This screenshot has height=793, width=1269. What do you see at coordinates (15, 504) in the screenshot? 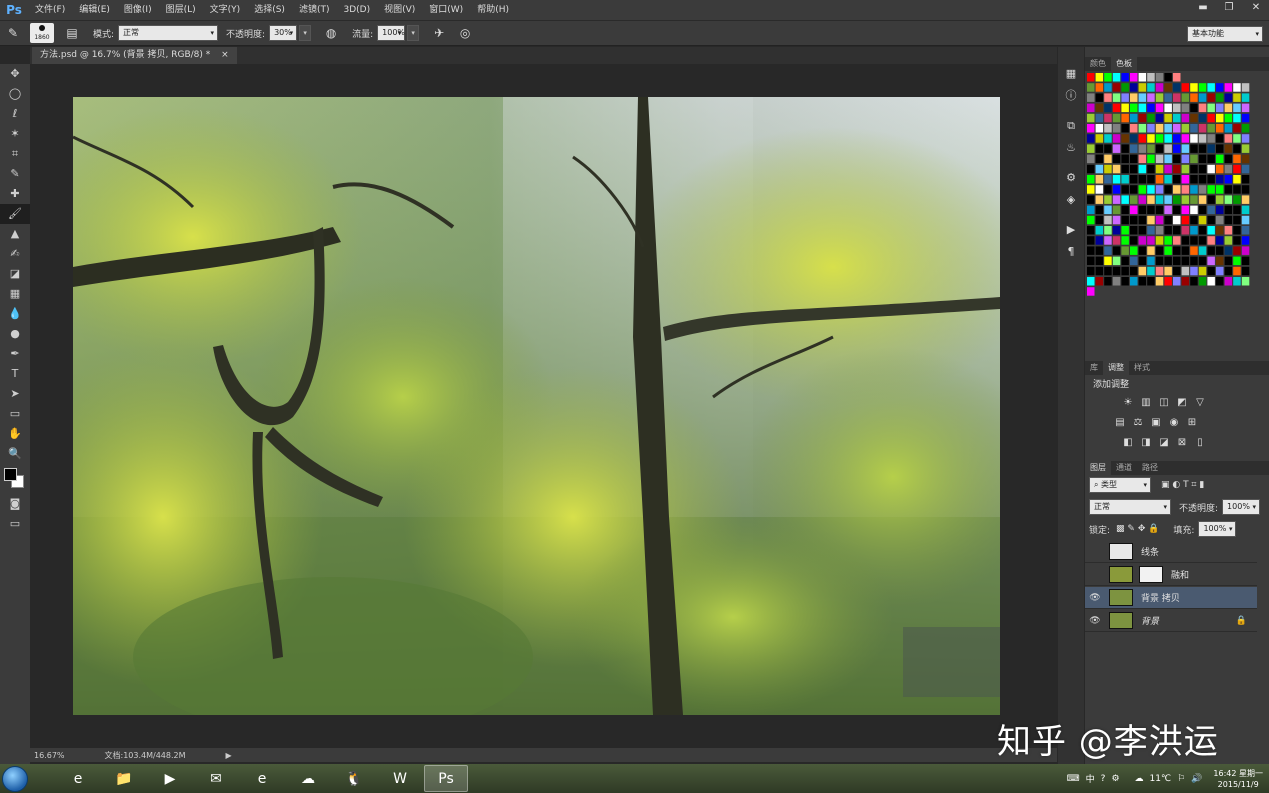
I see `quick-mask-icon: ◙` at bounding box center [15, 504].